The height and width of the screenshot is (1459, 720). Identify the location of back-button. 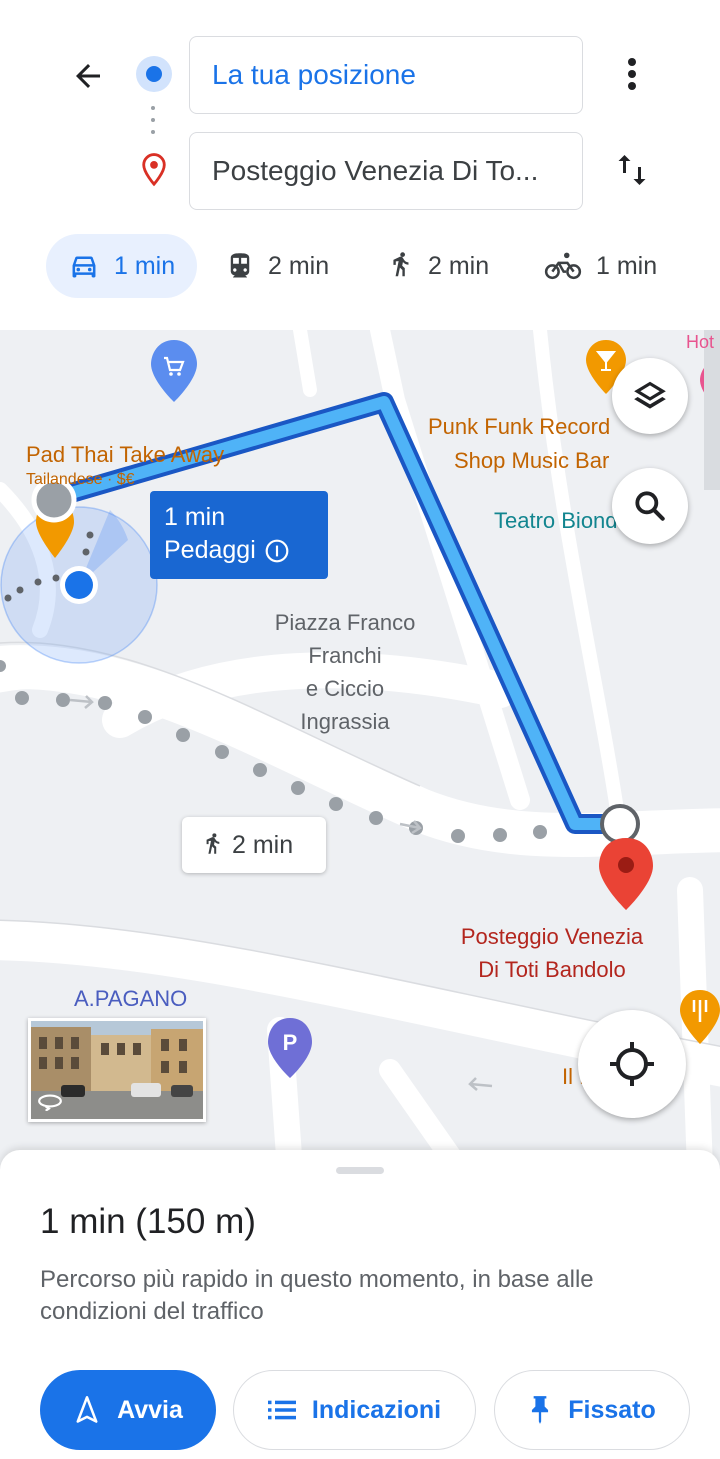
(88, 76).